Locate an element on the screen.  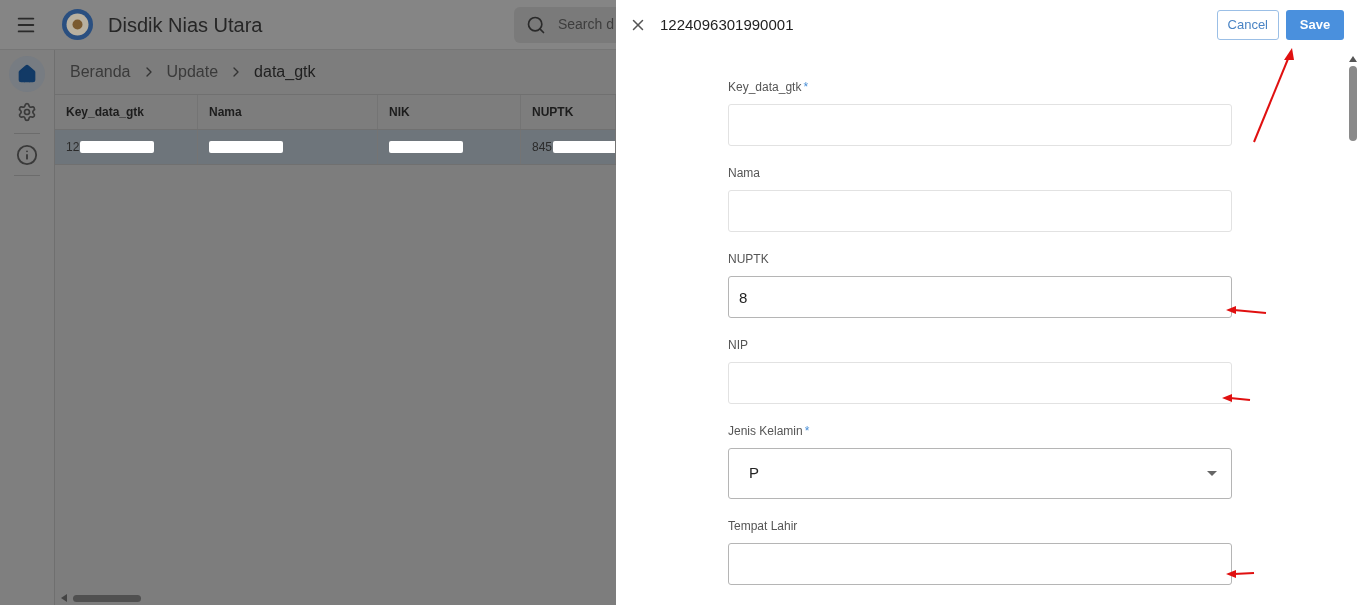
save-button: Save is located at coordinates (1315, 25).